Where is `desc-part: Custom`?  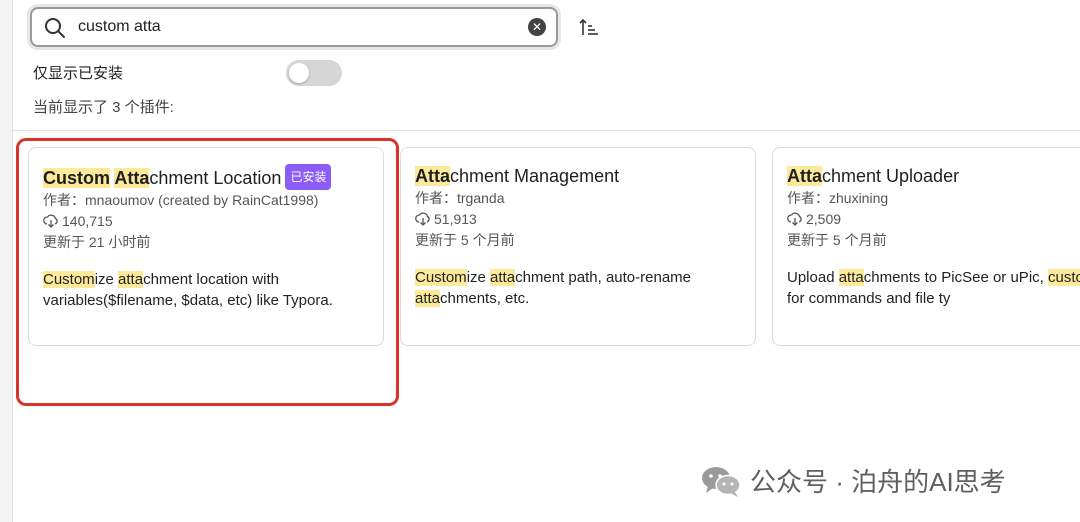 desc-part: Custom is located at coordinates (441, 277).